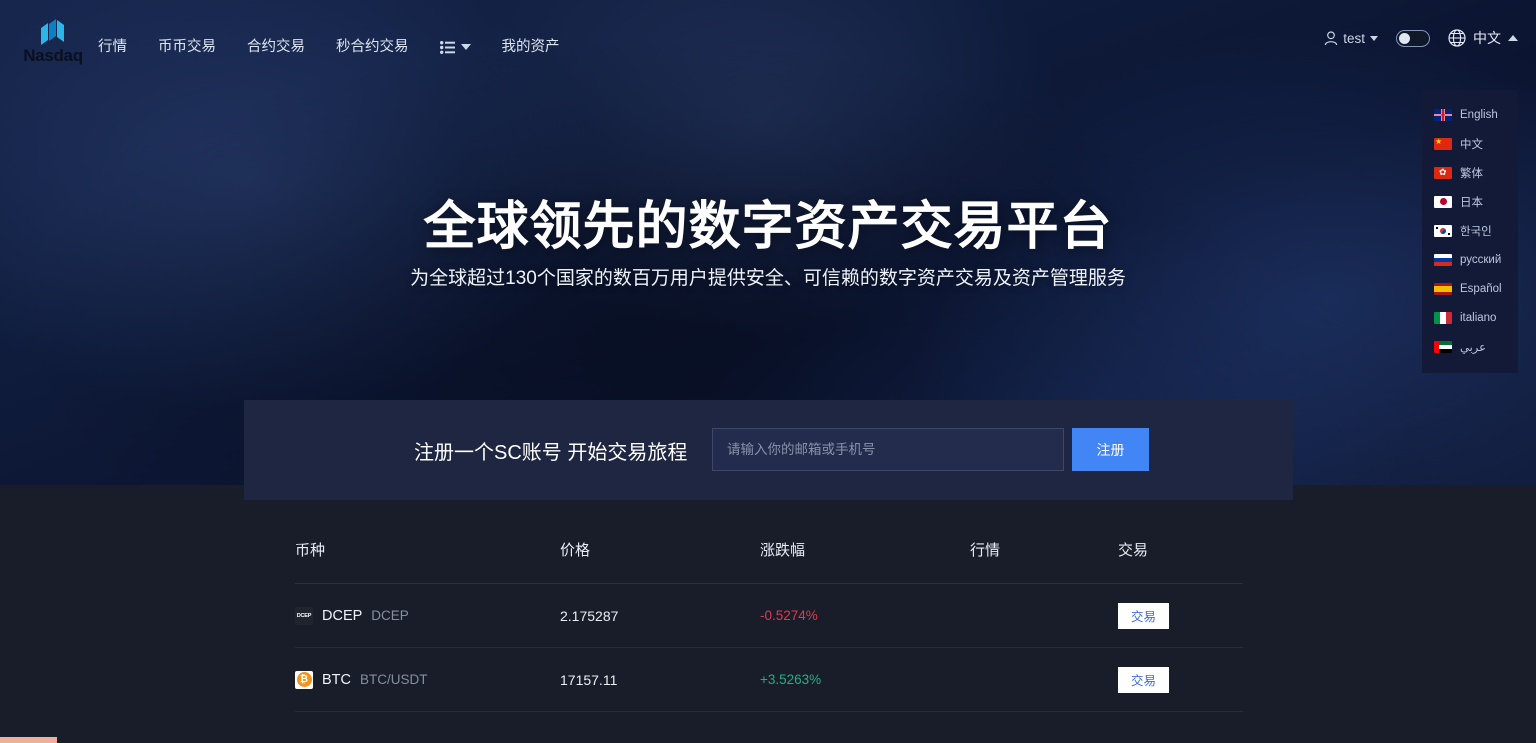 The image size is (1536, 743). I want to click on flag-jp-icon, so click(1443, 201).